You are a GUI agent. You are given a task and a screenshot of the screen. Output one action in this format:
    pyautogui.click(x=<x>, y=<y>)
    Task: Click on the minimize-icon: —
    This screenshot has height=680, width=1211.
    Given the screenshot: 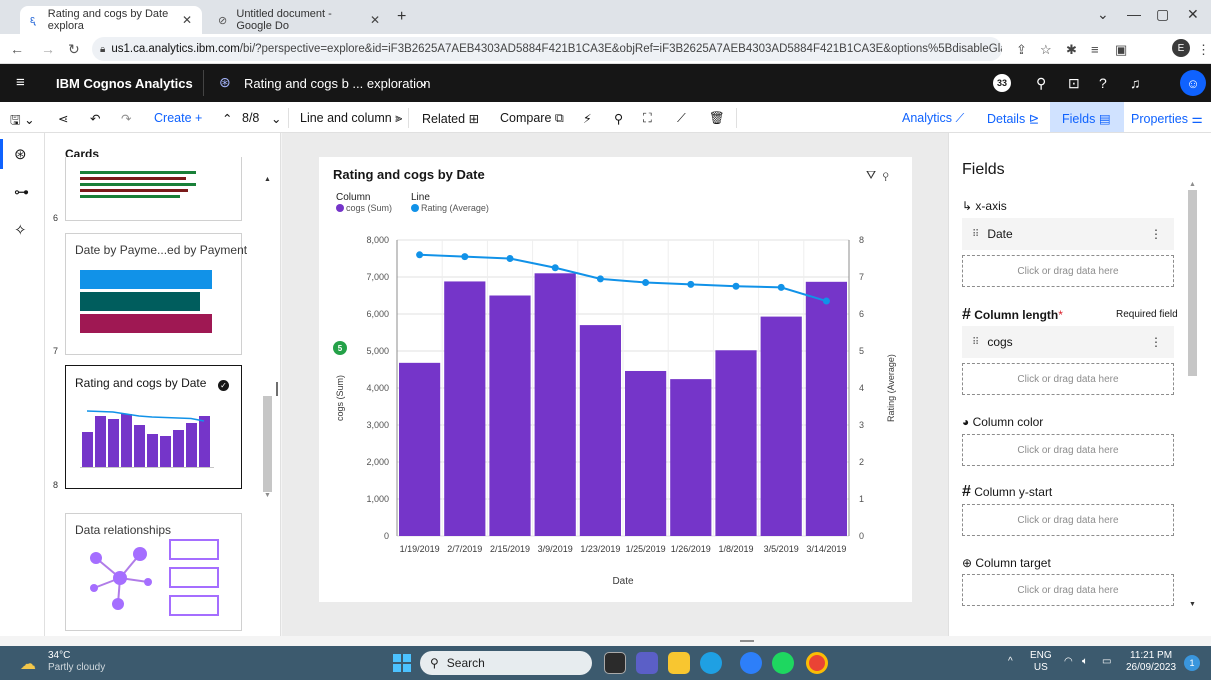 What is the action you would take?
    pyautogui.click(x=1134, y=14)
    